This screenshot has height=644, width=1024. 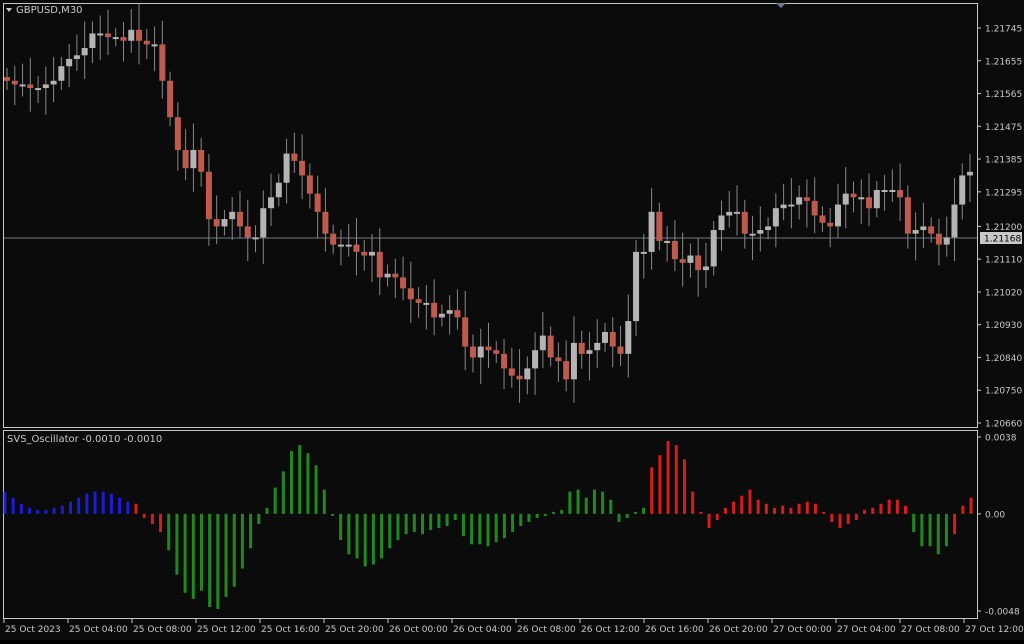 I want to click on price-tick-label: 1.21745, so click(x=1003, y=30).